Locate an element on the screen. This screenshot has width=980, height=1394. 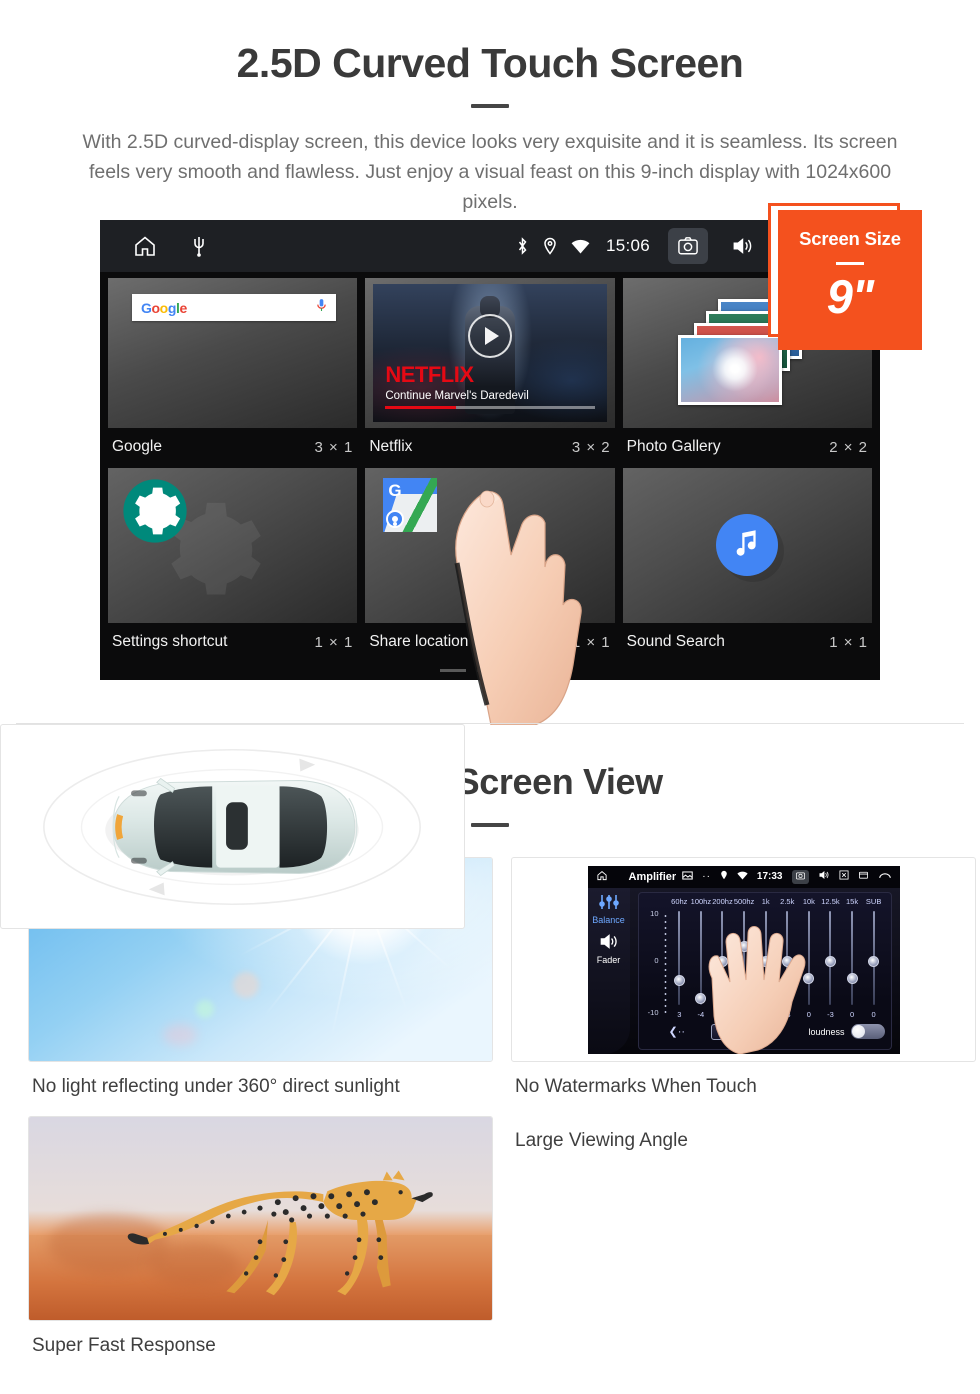
eq-freq: 15k is located at coordinates (852, 901).